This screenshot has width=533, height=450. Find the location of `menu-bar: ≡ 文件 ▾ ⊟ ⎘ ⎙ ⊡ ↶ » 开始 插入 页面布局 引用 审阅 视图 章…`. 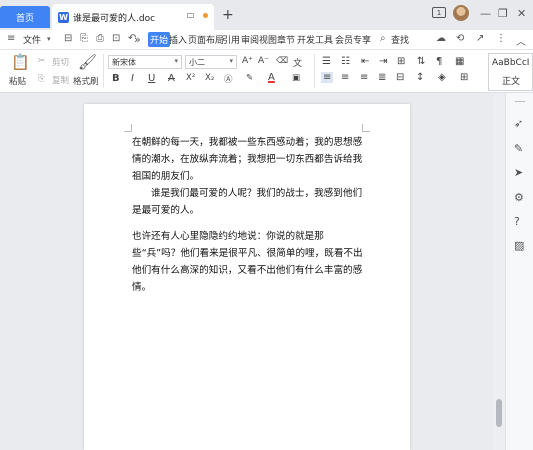

menu-bar: ≡ 文件 ▾ ⊟ ⎘ ⎙ ⊡ ↶ » 开始 插入 页面布局 引用 审阅 视图 章… is located at coordinates (266, 40).